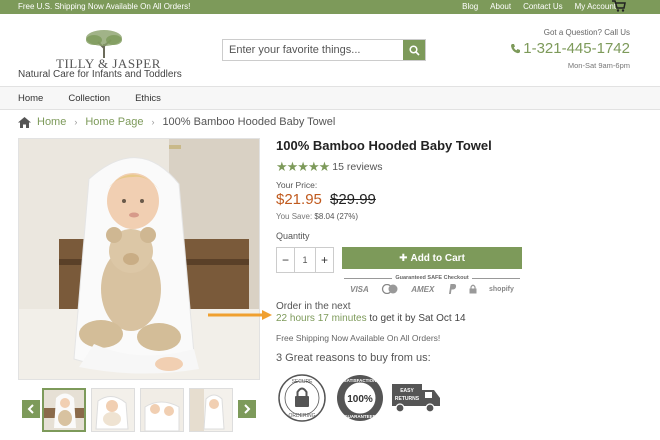 This screenshot has width=660, height=440. What do you see at coordinates (100, 74) in the screenshot?
I see `tagline: Natural Care for Infants and Toddlers` at bounding box center [100, 74].